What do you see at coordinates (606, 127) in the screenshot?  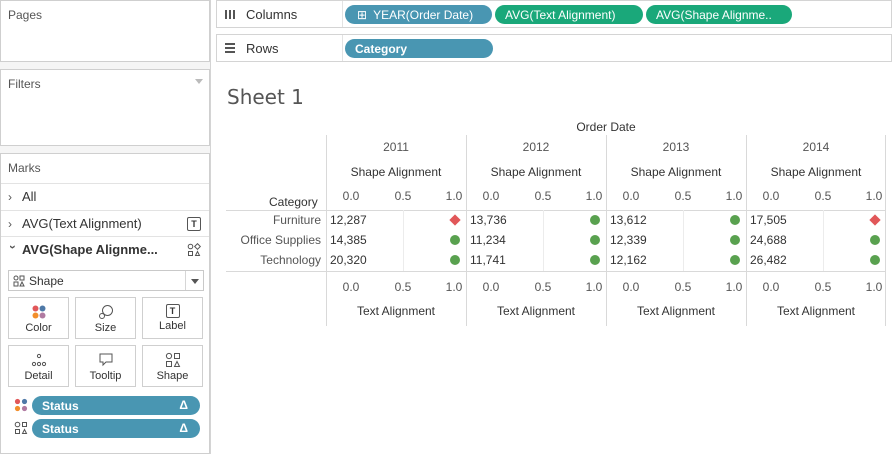 I see `order-date-header: Order Date` at bounding box center [606, 127].